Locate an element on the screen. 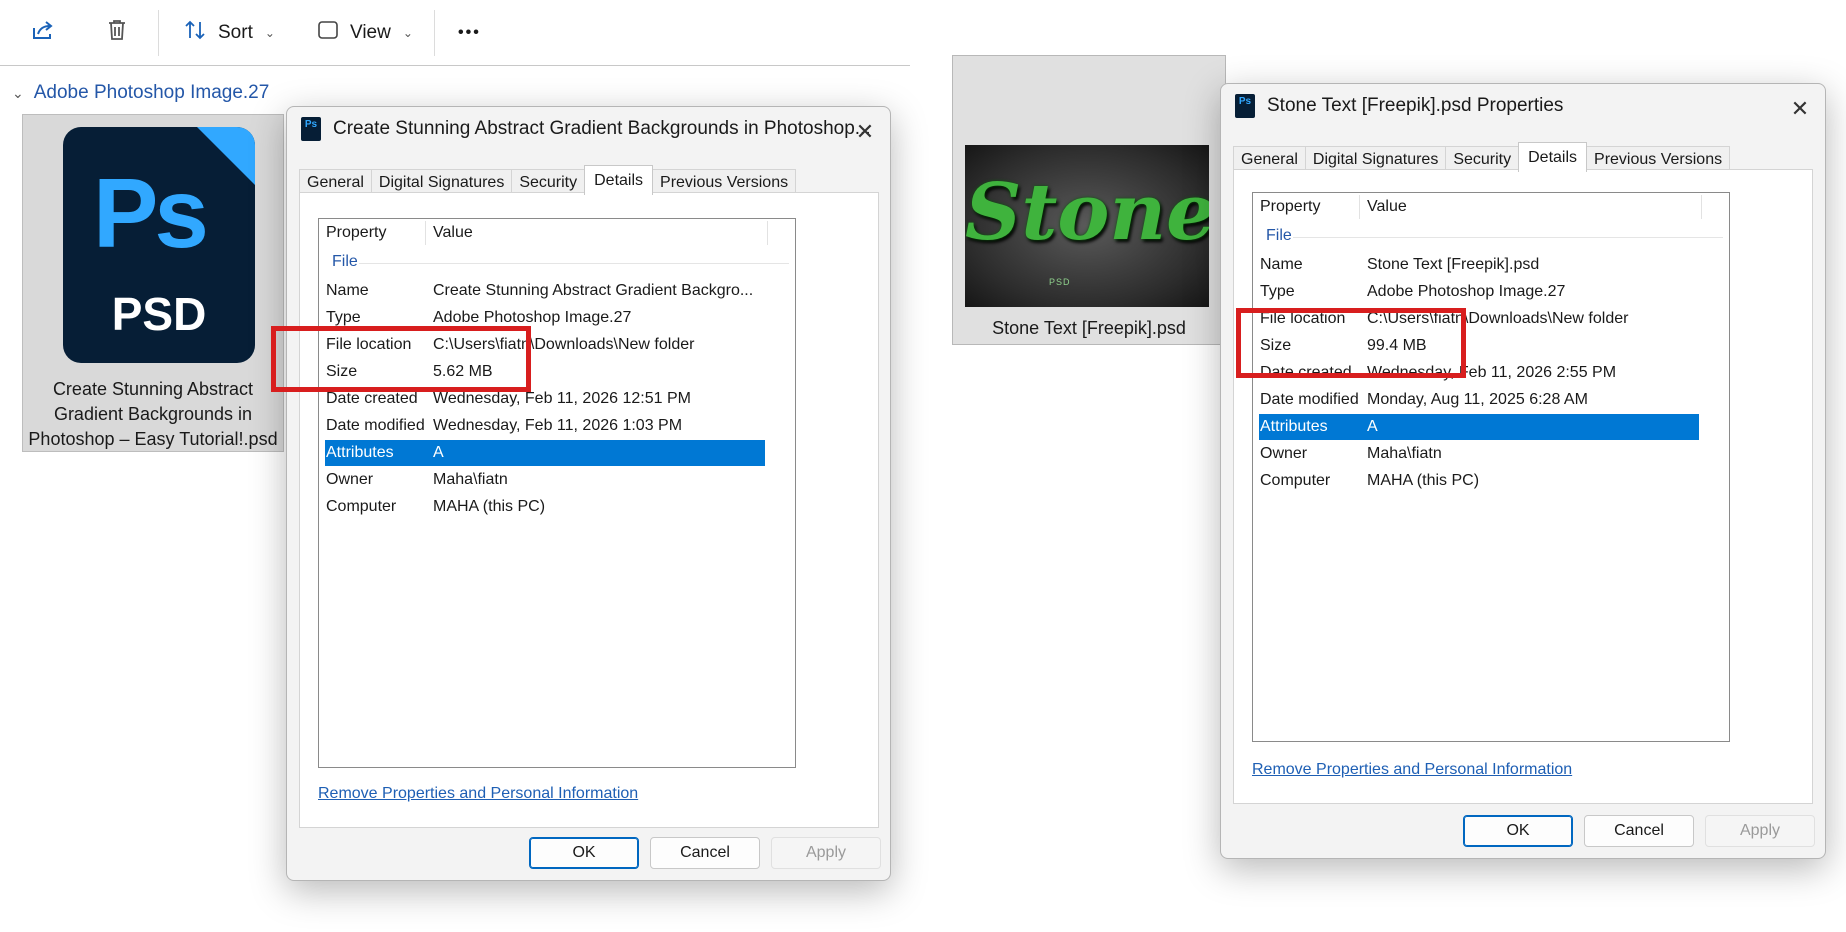  photoshop-file-icon: Ps PSD is located at coordinates (159, 245).